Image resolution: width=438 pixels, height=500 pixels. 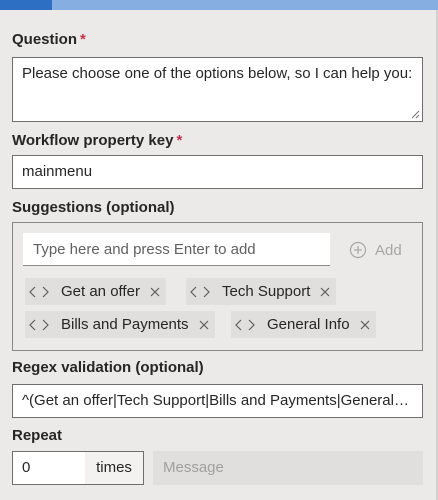 I want to click on suggestion-chip: Get an offer, so click(x=95, y=291).